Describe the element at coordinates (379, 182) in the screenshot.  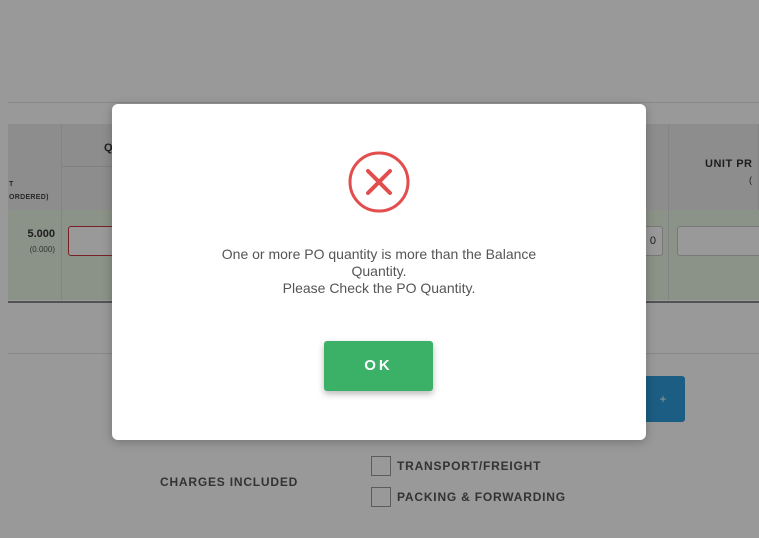
I see `error-x-circle-icon` at that location.